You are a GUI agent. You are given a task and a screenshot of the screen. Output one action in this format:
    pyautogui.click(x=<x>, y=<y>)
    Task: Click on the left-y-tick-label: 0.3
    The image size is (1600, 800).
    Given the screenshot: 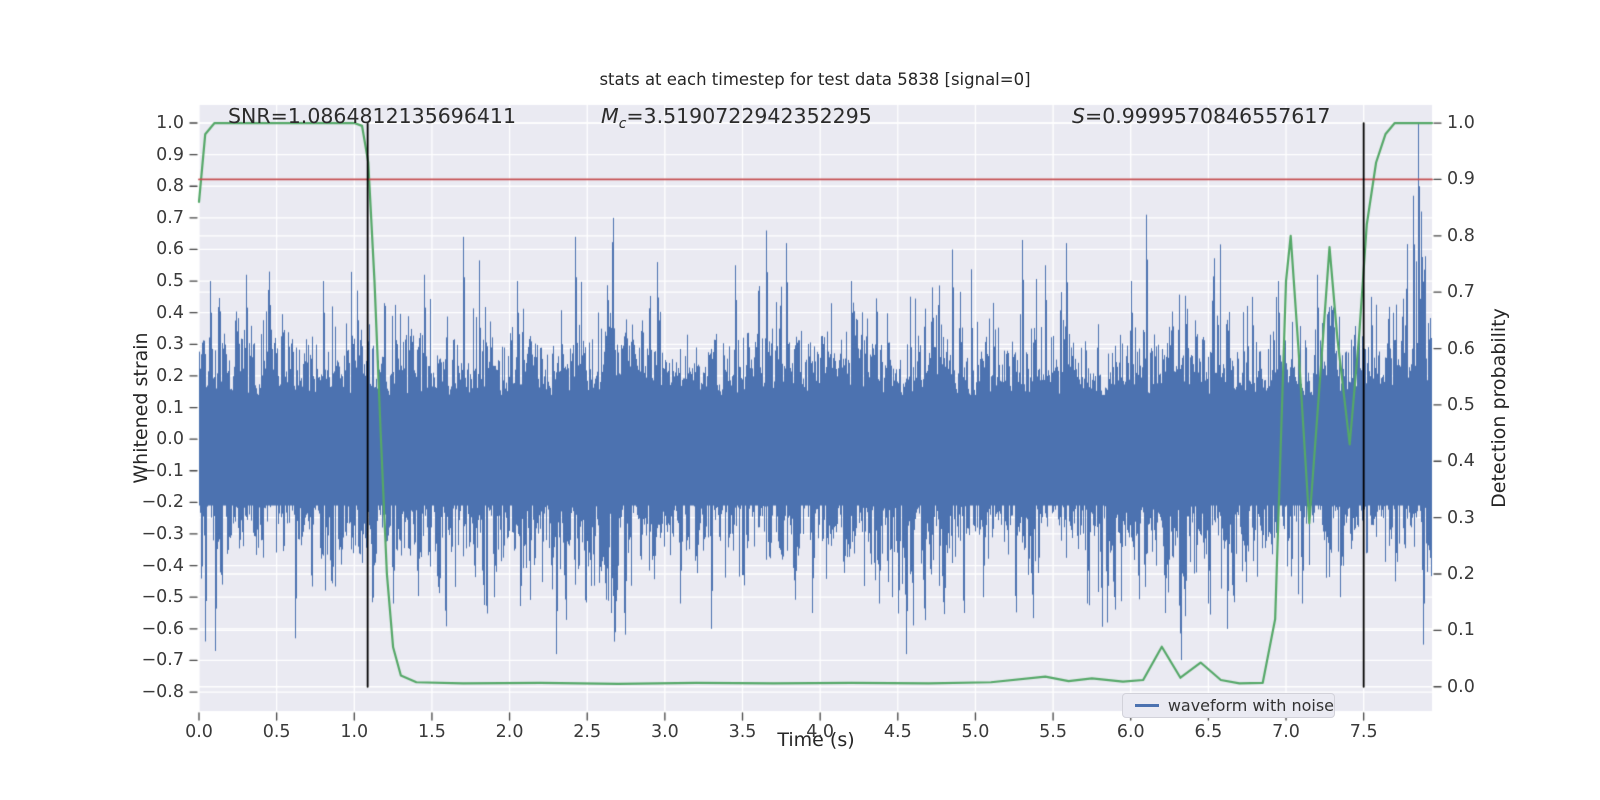 What is the action you would take?
    pyautogui.click(x=170, y=344)
    